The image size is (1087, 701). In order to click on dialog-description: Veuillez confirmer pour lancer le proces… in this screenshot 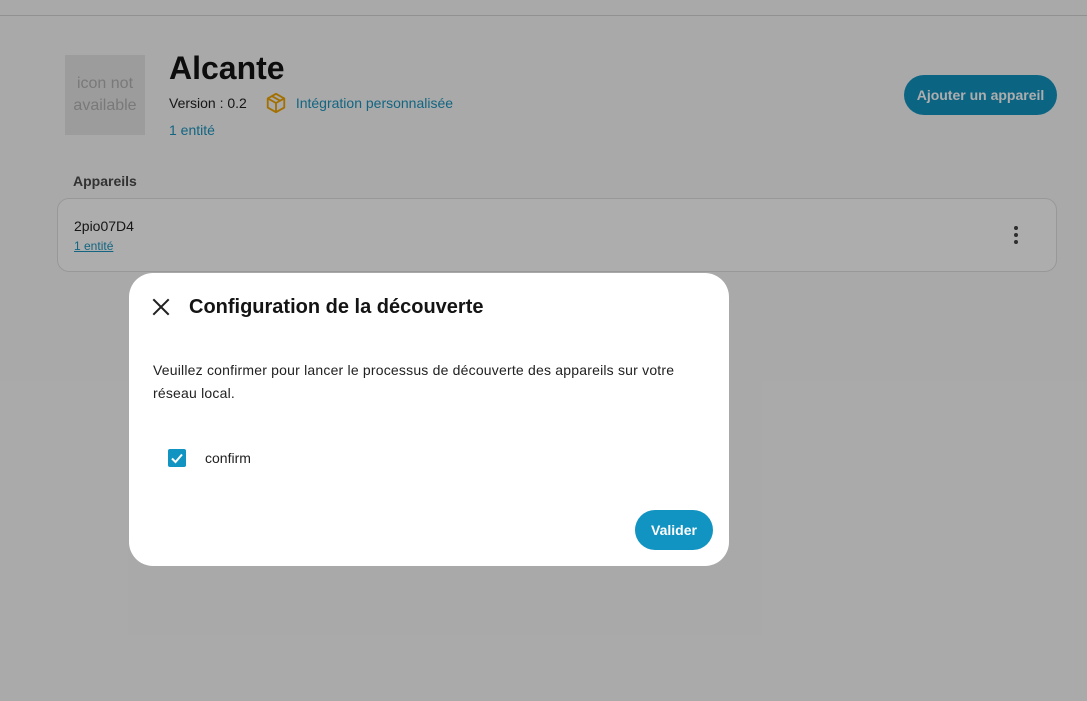, I will do `click(414, 381)`.